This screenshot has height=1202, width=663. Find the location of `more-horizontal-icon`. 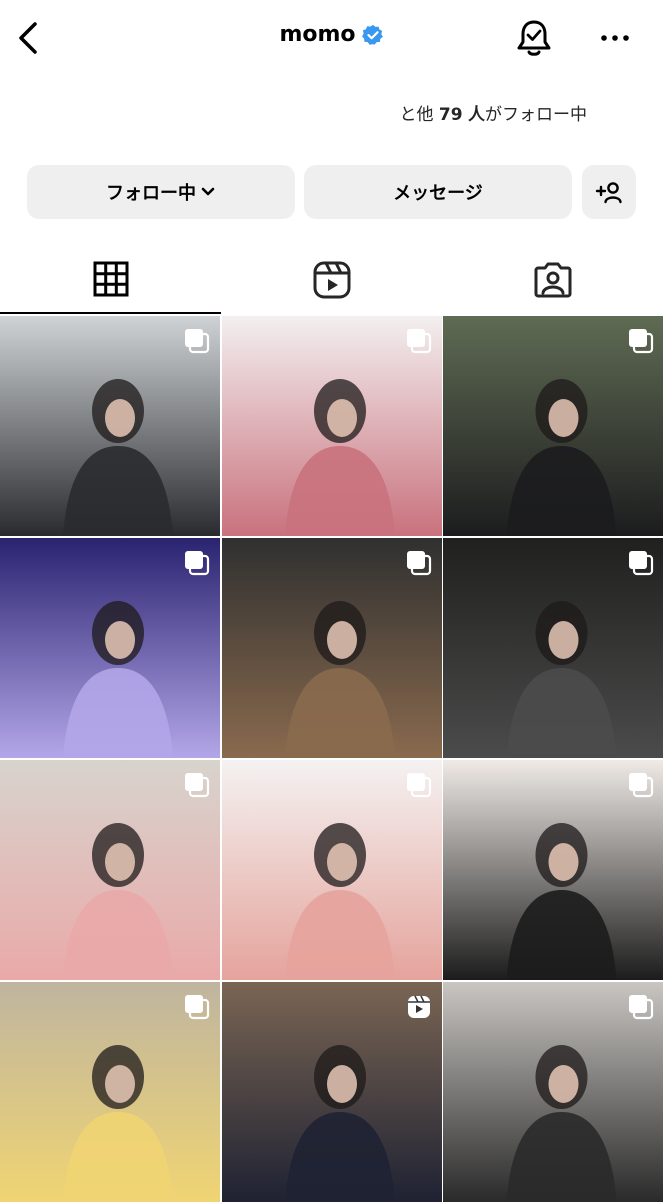

more-horizontal-icon is located at coordinates (615, 38).